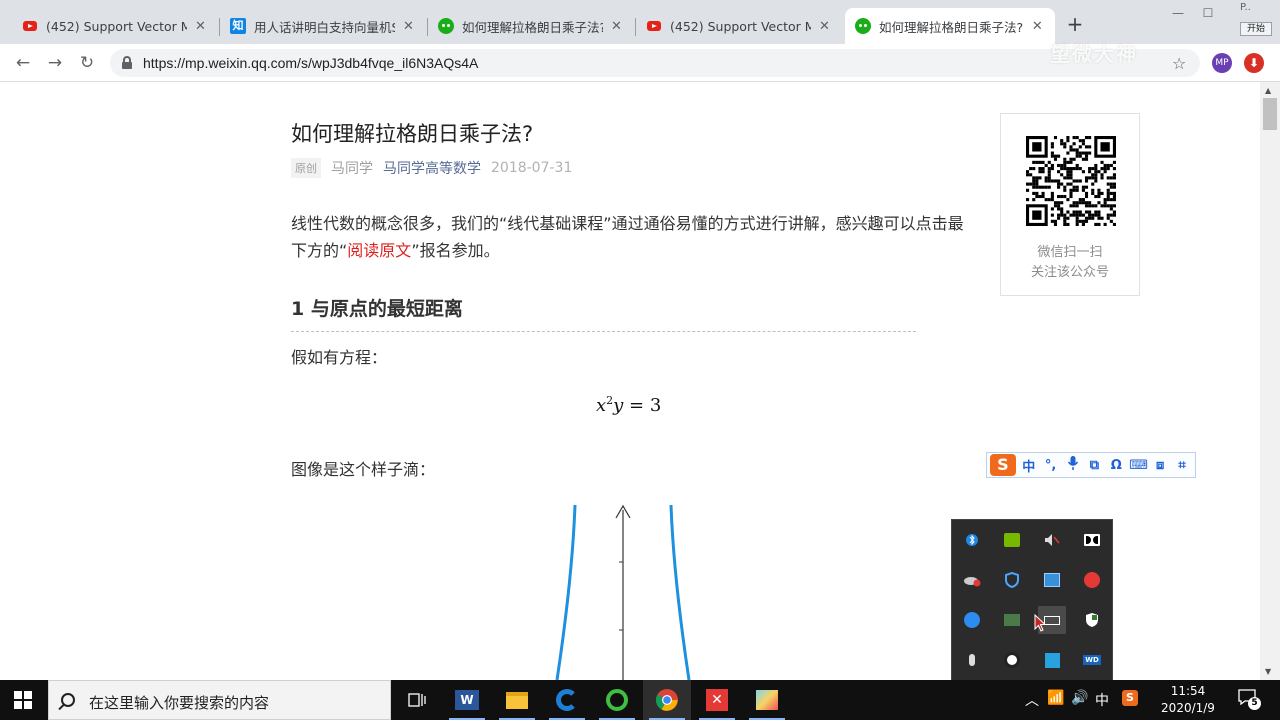  What do you see at coordinates (1092, 580) in the screenshot?
I see `netease-music-icon` at bounding box center [1092, 580].